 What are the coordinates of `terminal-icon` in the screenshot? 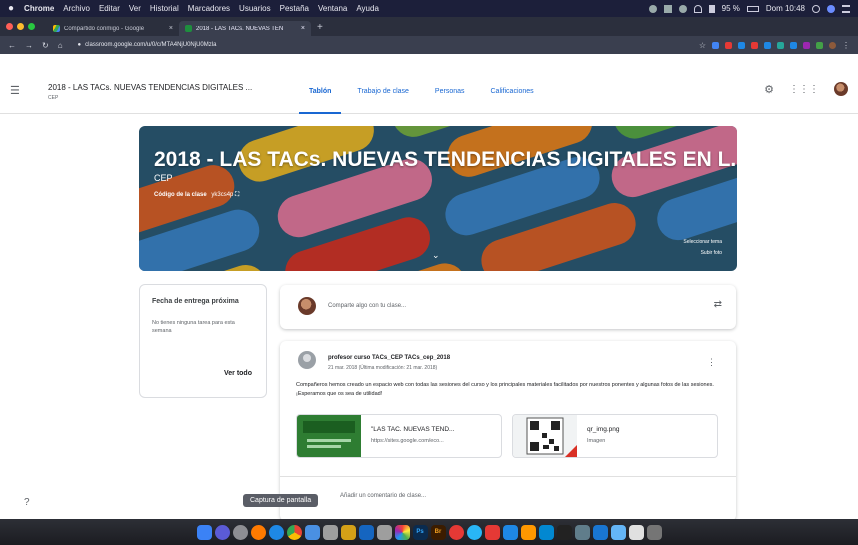 It's located at (564, 532).